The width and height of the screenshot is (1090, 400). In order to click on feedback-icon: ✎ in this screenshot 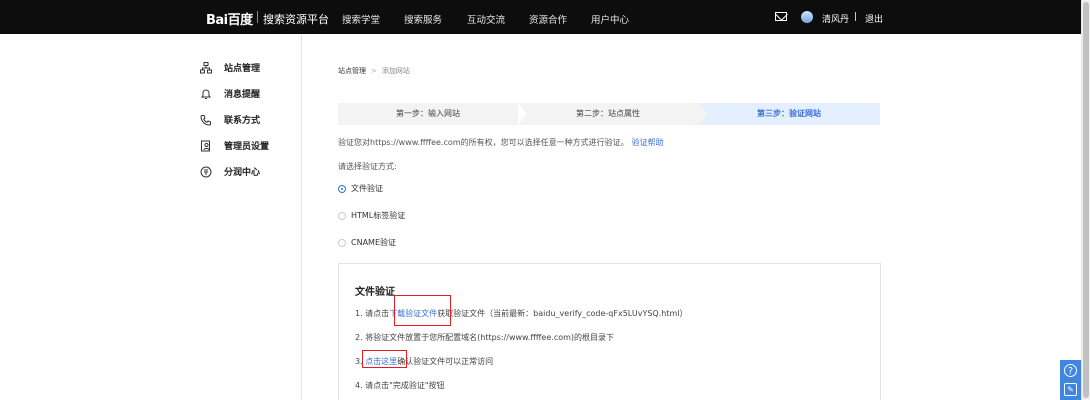, I will do `click(1070, 389)`.